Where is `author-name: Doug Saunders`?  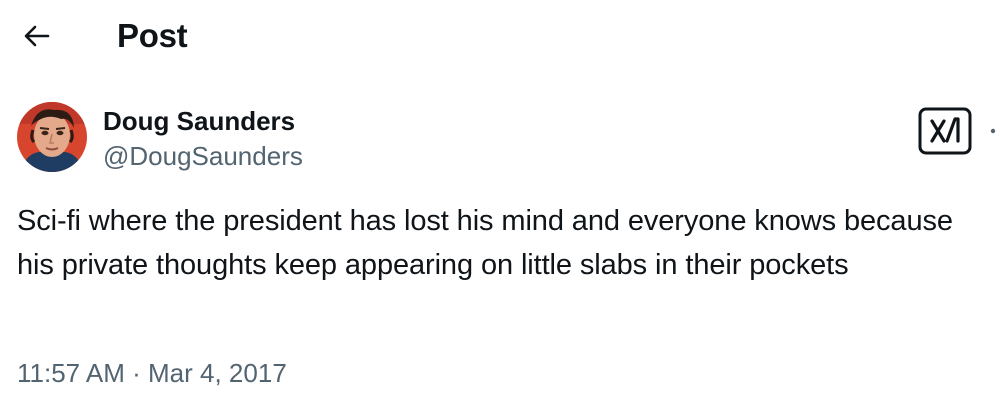
author-name: Doug Saunders is located at coordinates (199, 121).